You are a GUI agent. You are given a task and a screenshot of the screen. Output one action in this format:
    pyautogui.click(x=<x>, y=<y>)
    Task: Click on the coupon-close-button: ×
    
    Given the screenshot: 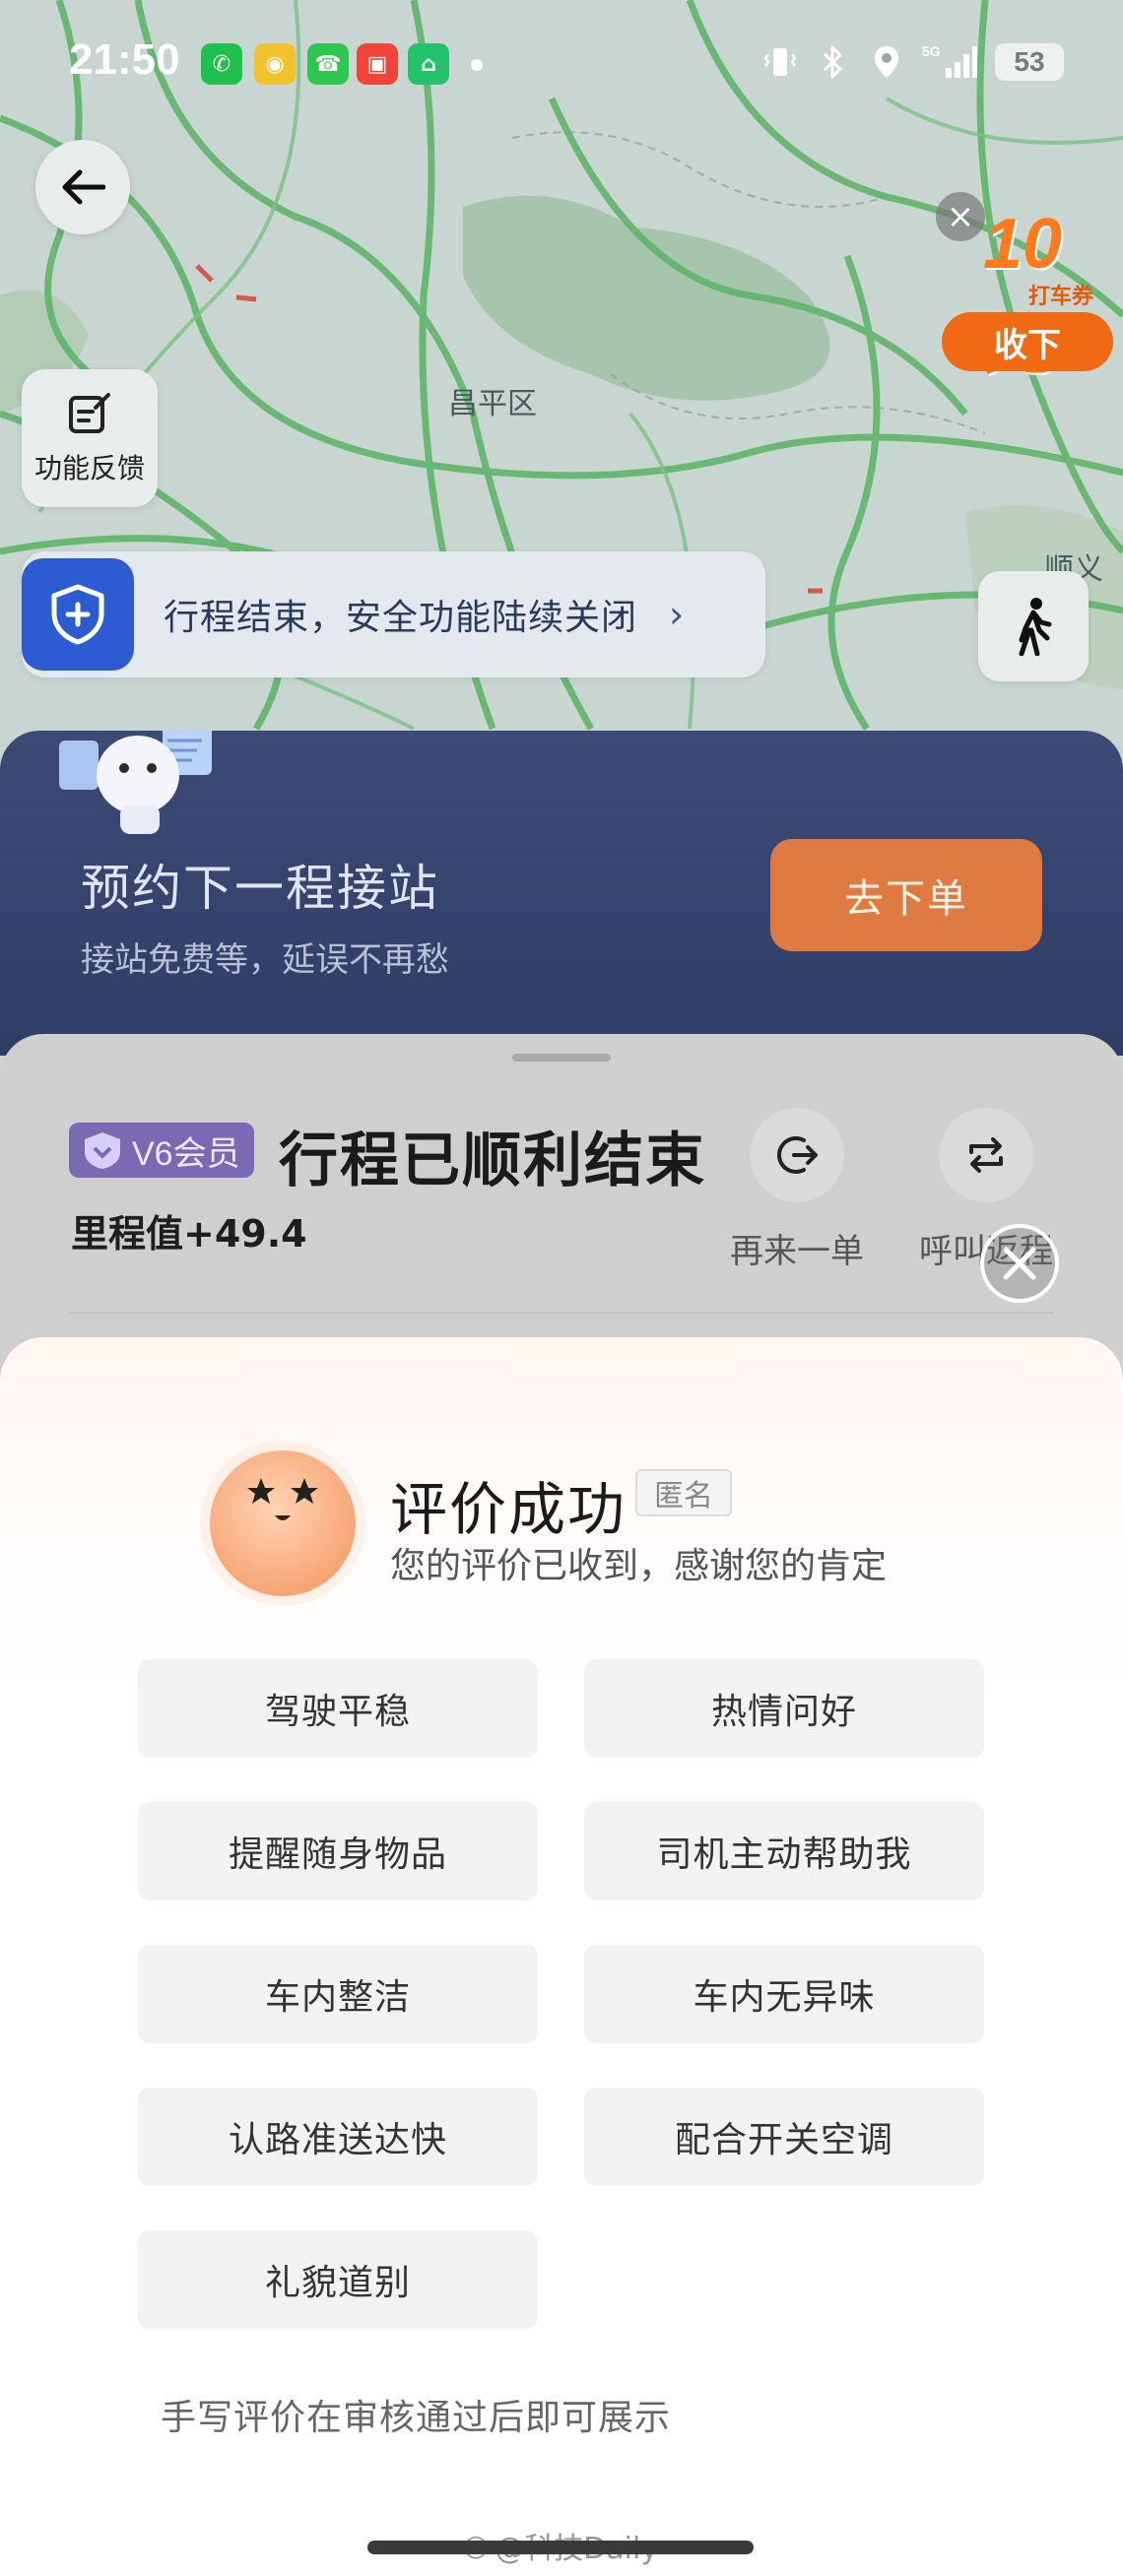 What is the action you would take?
    pyautogui.click(x=960, y=216)
    